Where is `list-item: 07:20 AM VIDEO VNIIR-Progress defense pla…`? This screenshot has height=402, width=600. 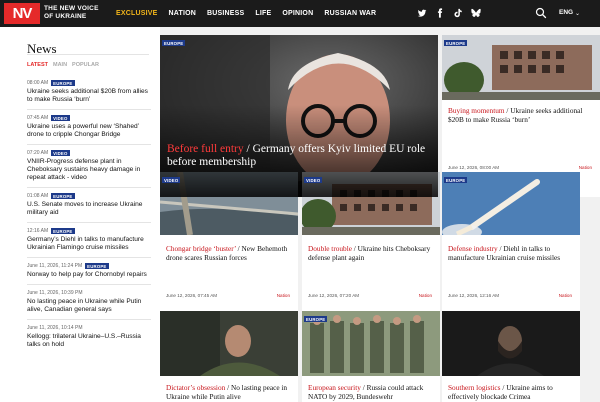
list-item: 07:20 AM VIDEO VNIIR-Progress defense pla… is located at coordinates (89, 169).